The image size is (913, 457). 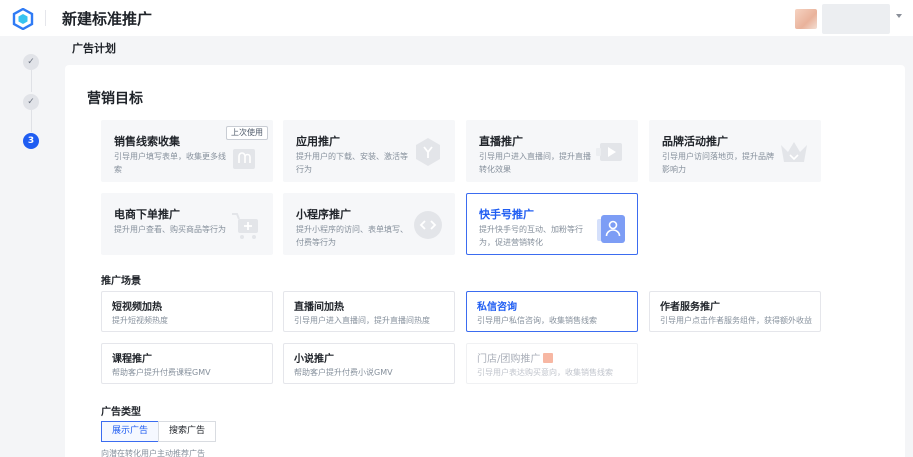 I want to click on scene-title: 小说推广, so click(x=314, y=359).